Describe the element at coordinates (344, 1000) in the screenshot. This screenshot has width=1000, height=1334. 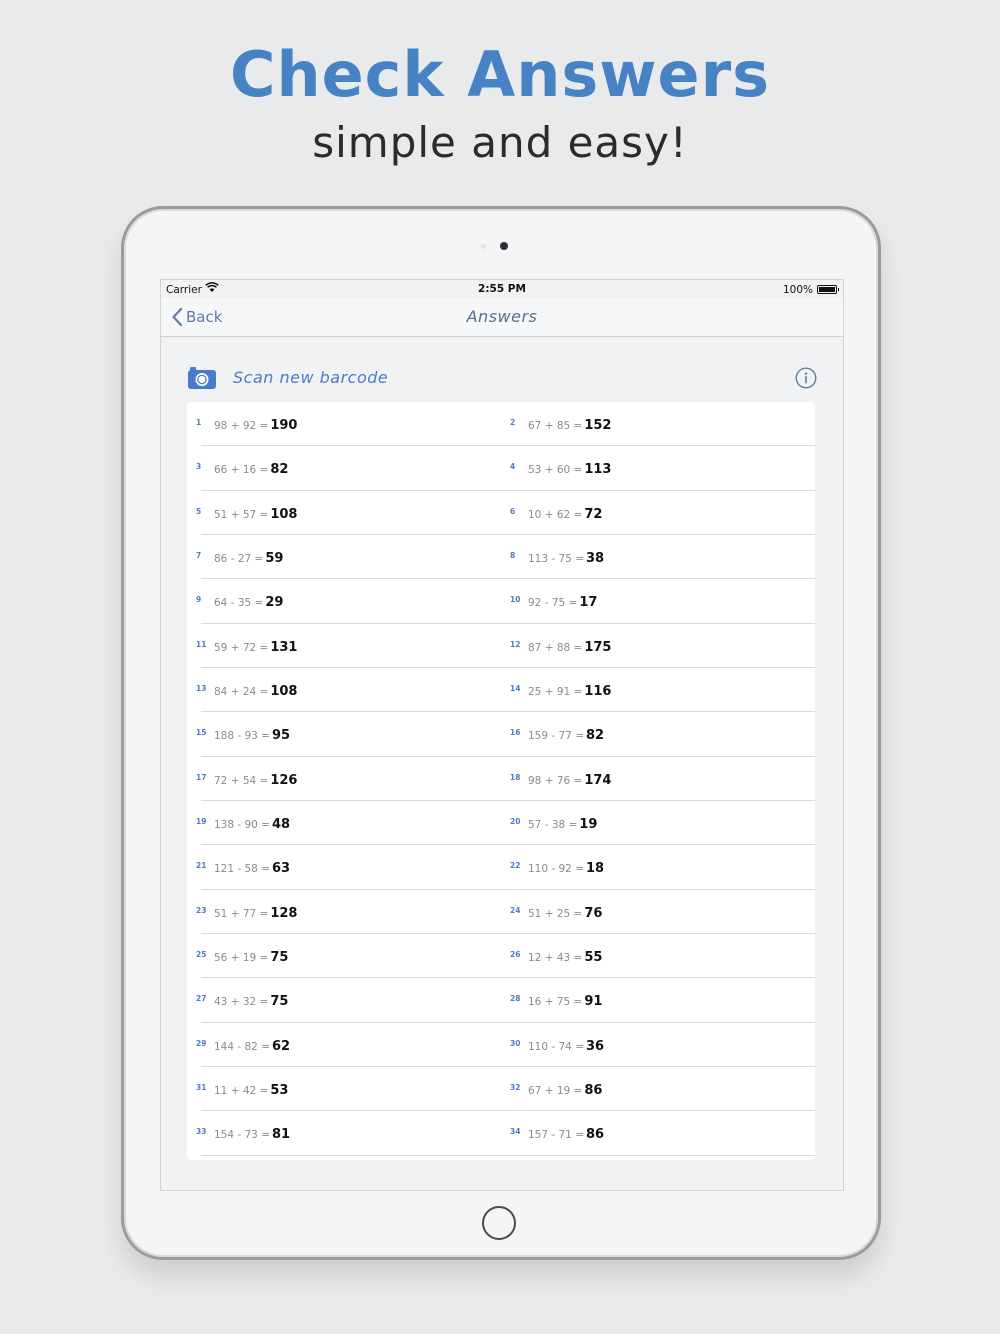
I see `answer-item: 27 43 + 32 = 75` at that location.